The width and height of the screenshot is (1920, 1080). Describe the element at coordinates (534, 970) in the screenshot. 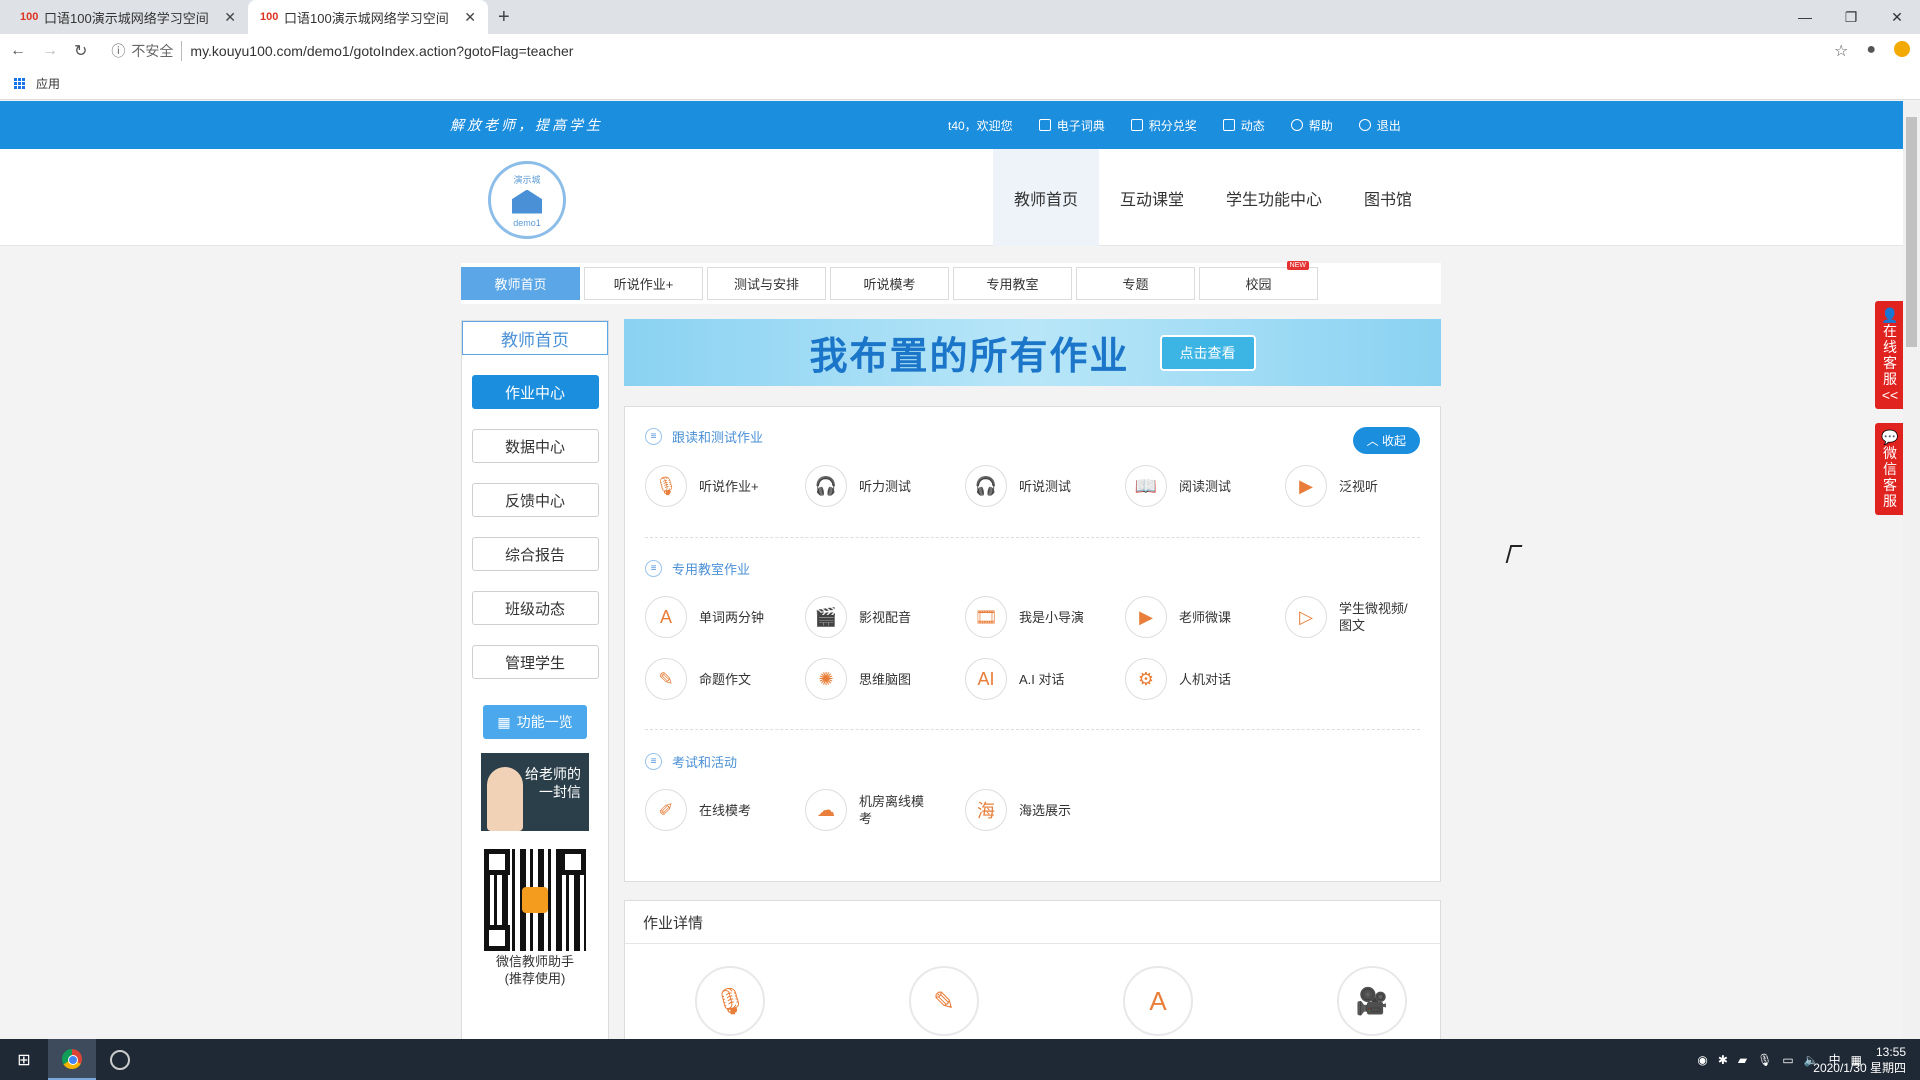

I see `qr-caption: 微信教师助手 (推荐使用)` at that location.